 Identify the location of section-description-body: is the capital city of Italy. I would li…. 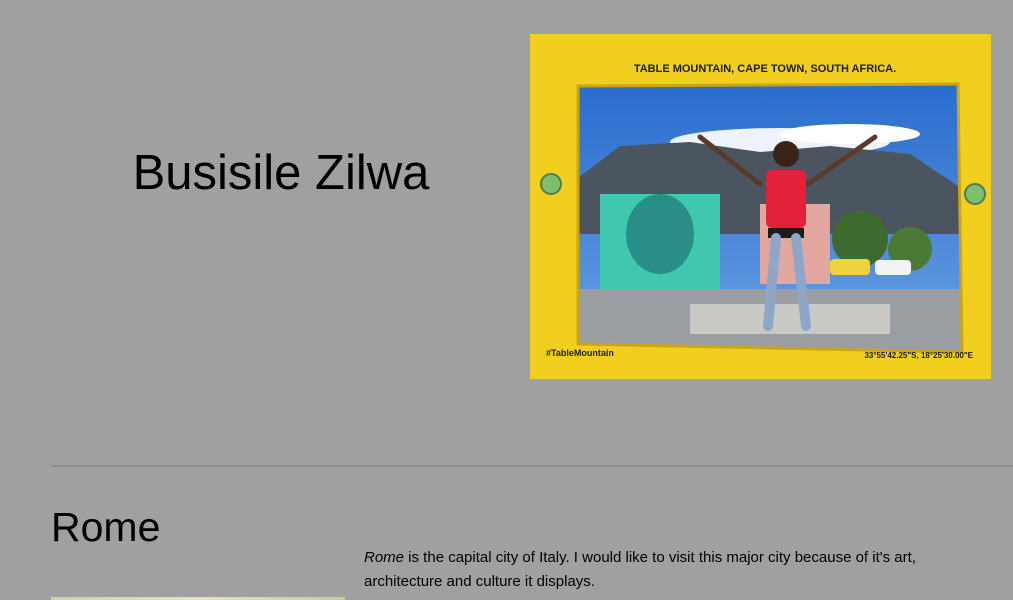
(640, 569).